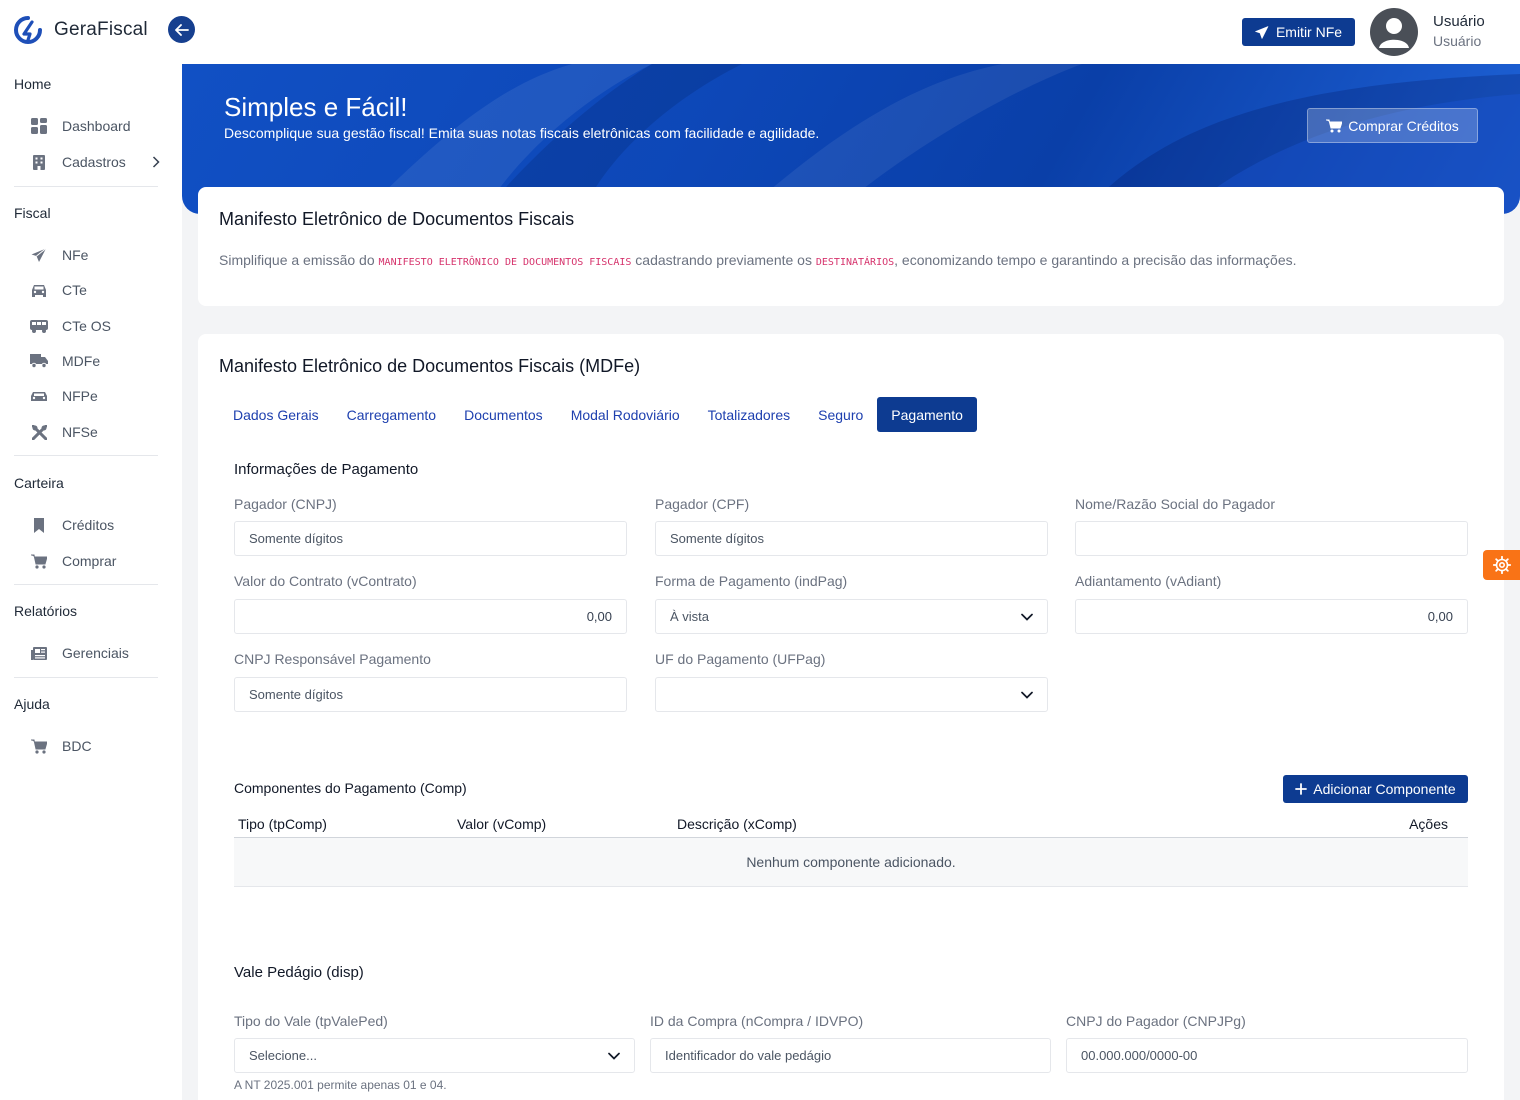  I want to click on intro-text-part: Simplifique a emissão do, so click(299, 260).